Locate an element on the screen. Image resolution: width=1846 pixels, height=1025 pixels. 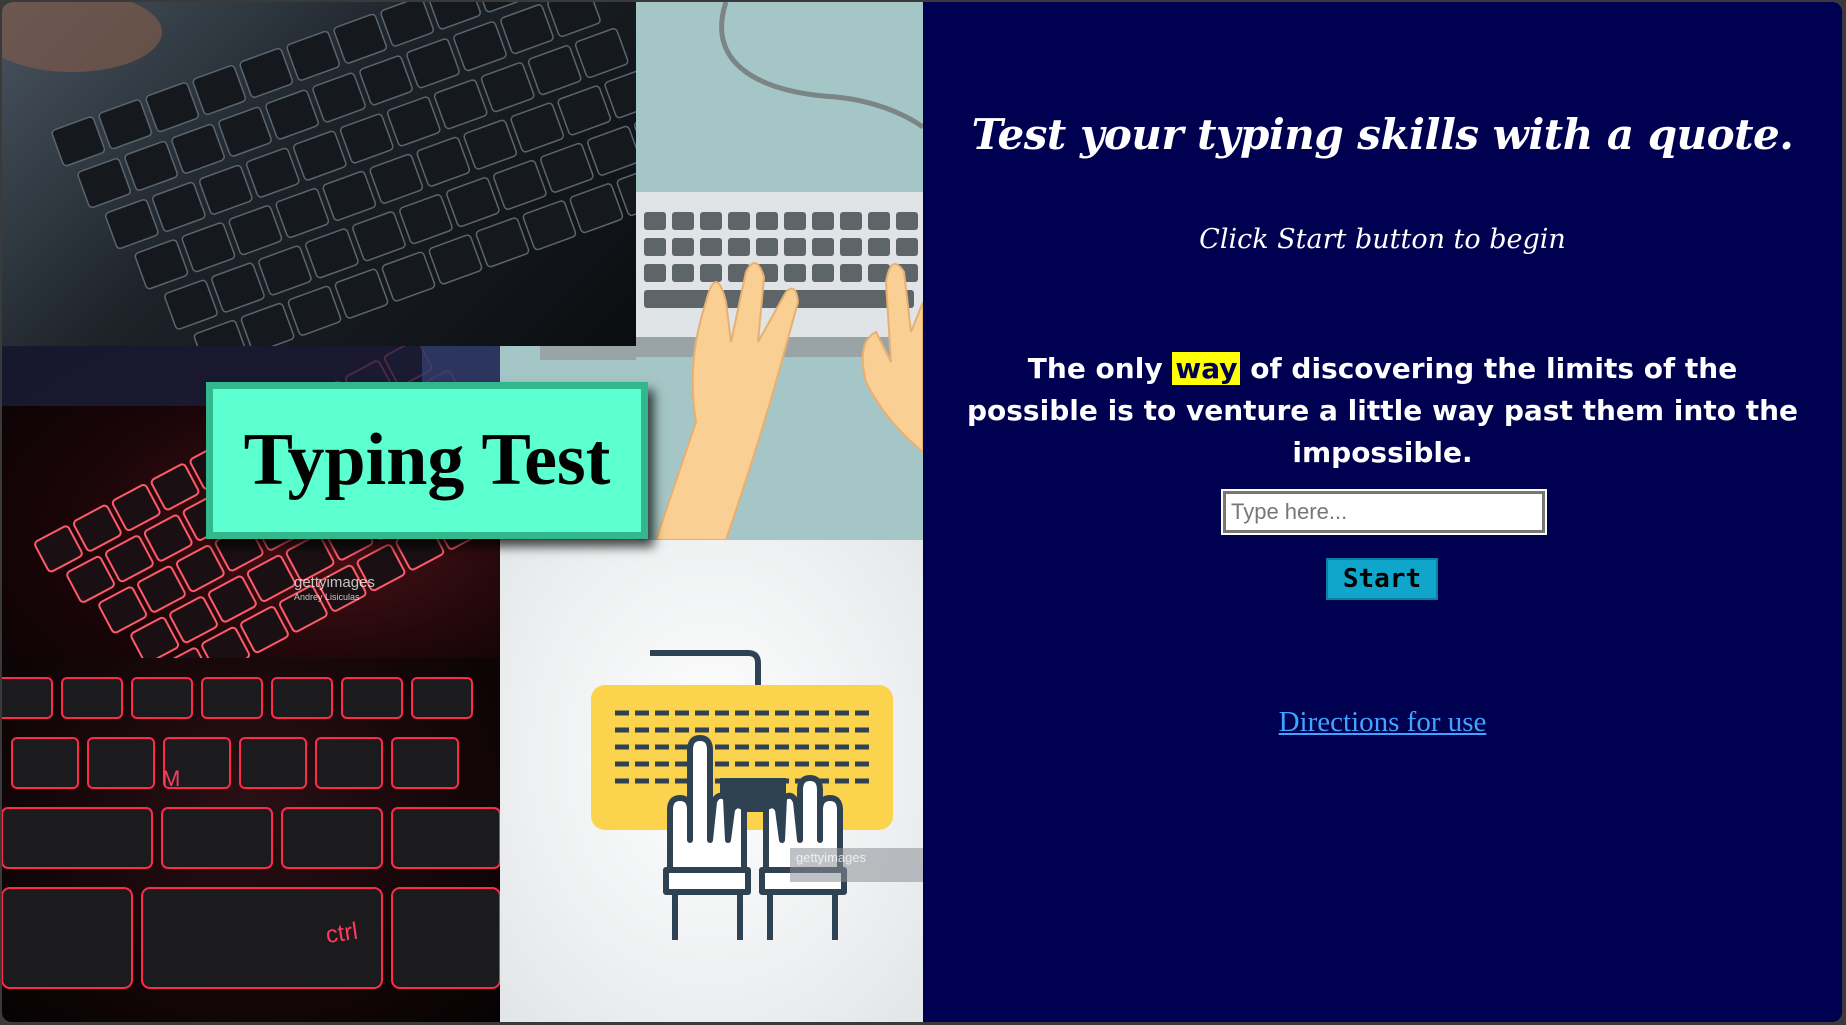
svg-text: M is located at coordinates (171, 778).